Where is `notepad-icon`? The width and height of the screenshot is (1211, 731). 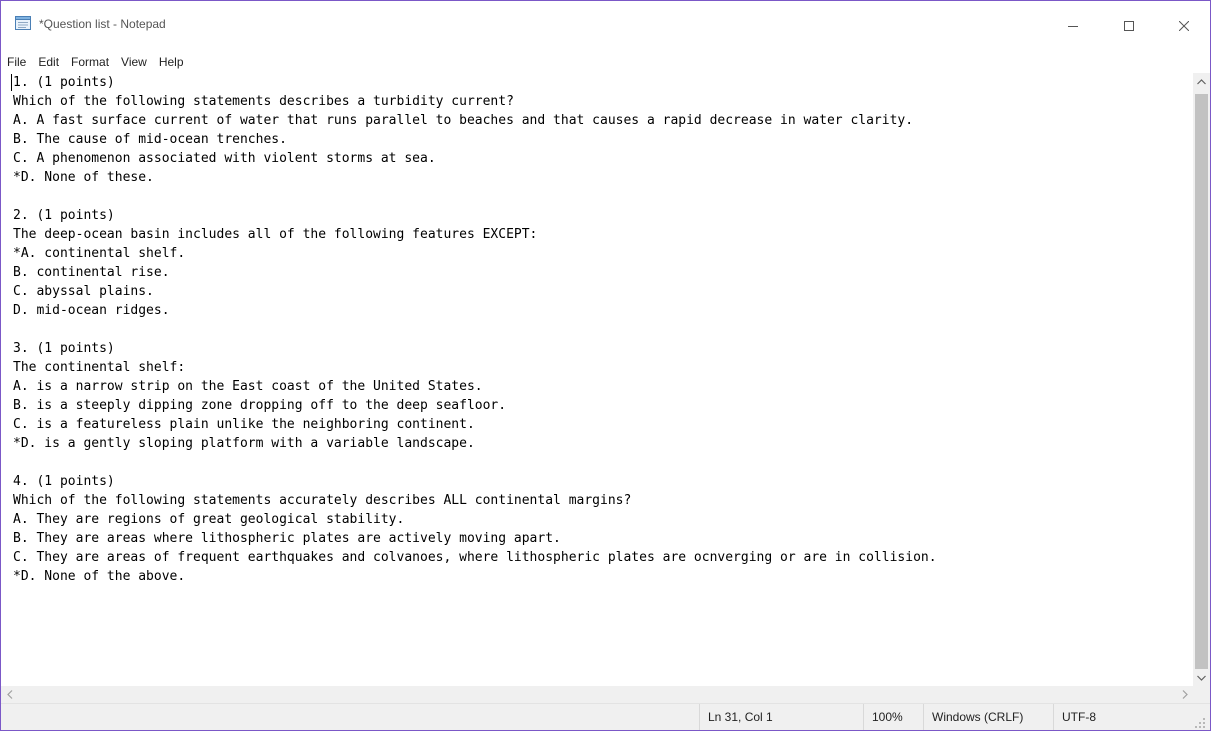
notepad-icon is located at coordinates (23, 23).